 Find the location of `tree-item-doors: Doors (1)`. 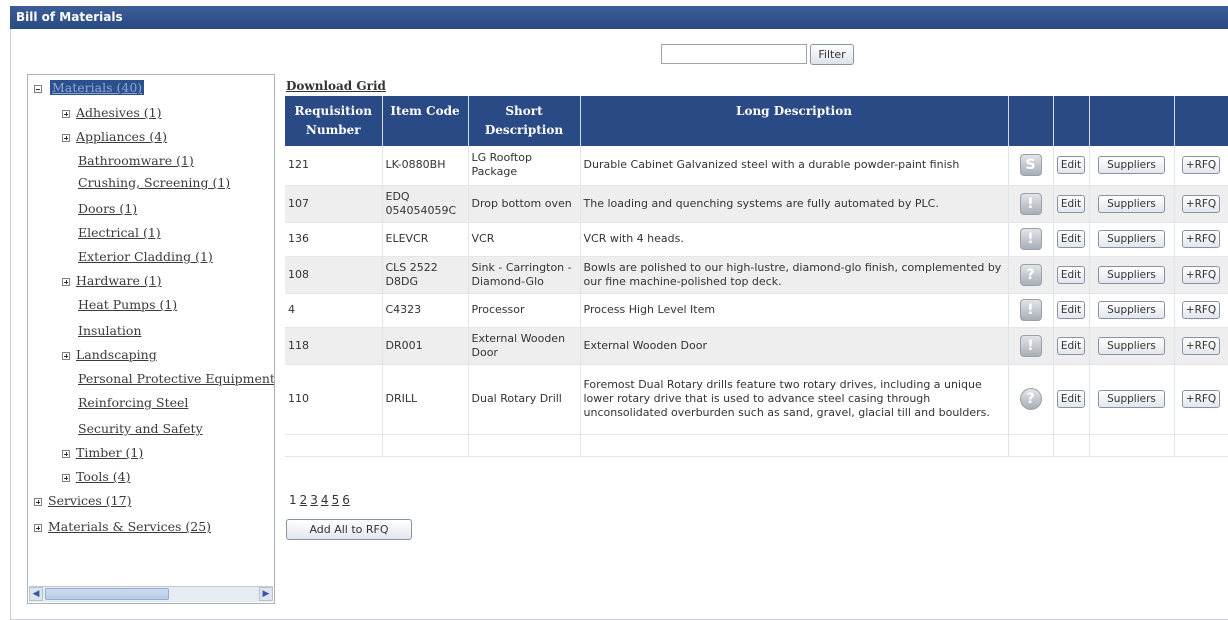

tree-item-doors: Doors (1) is located at coordinates (107, 208).